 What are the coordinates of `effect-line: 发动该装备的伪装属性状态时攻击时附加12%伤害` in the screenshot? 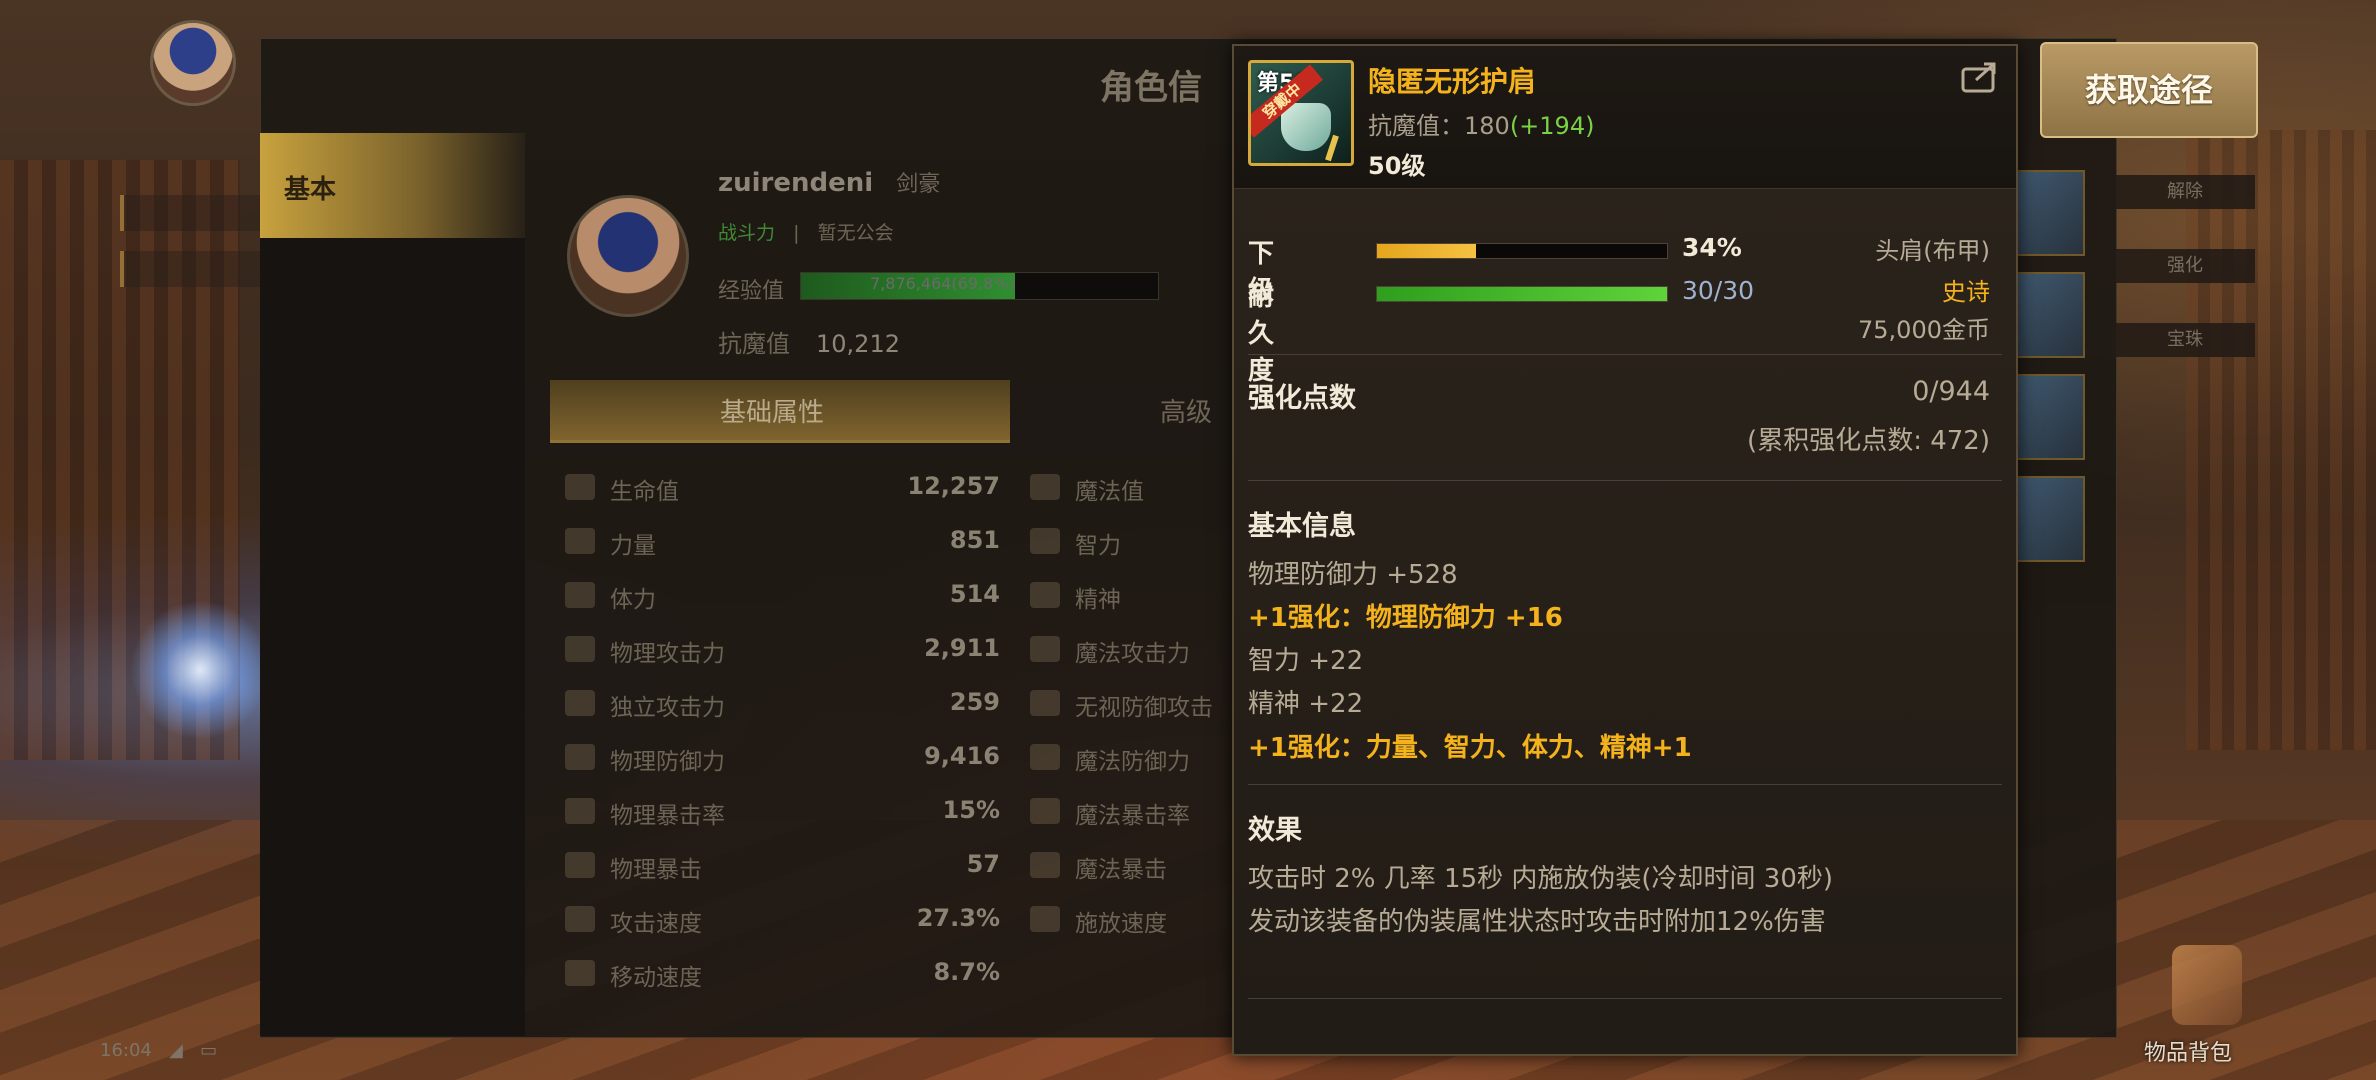 It's located at (1537, 922).